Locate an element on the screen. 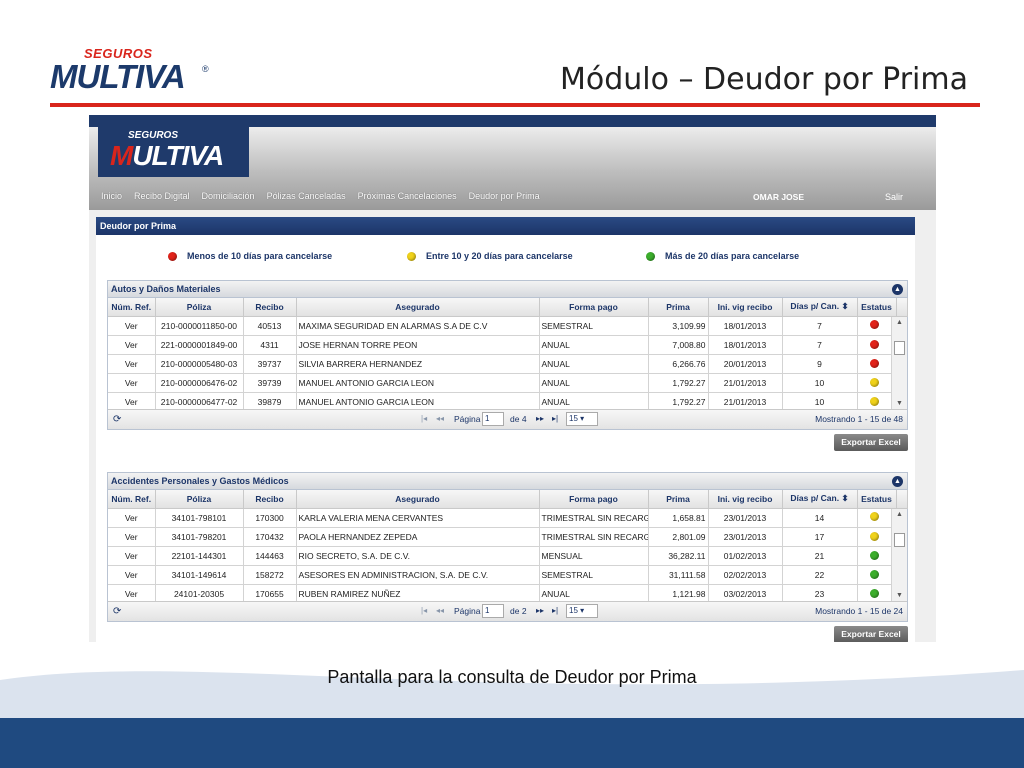  page-label: Página is located at coordinates (467, 610).